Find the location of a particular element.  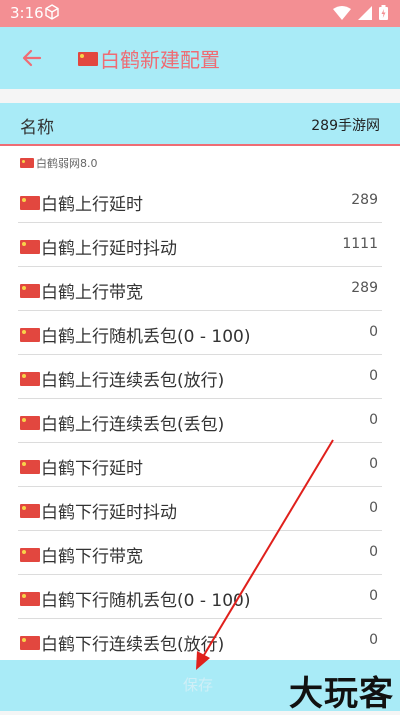

section-subtitle-text: 白鹤弱网8.0 is located at coordinates (67, 163).